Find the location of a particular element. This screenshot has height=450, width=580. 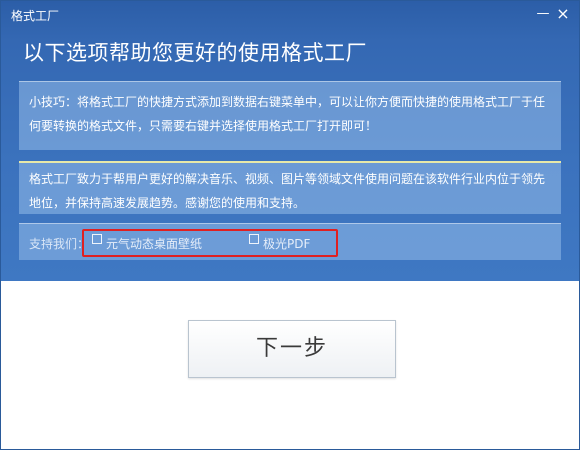

window-title: 格式工厂 is located at coordinates (35, 16).